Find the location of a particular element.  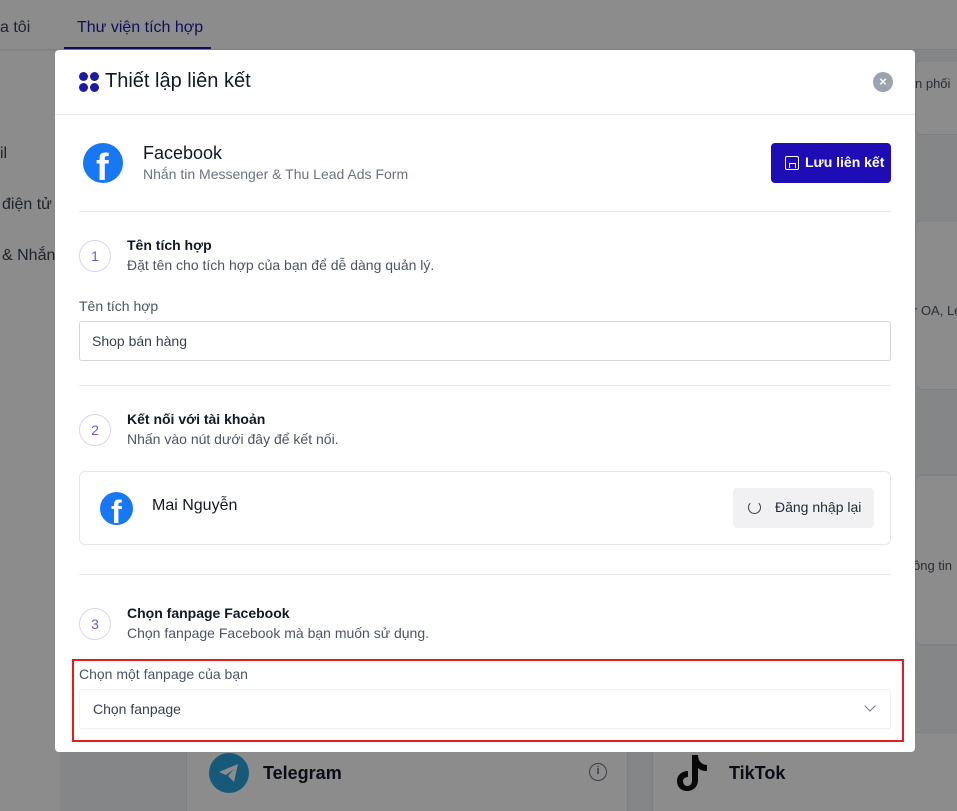

step-title: Tên tích hợp is located at coordinates (169, 245).